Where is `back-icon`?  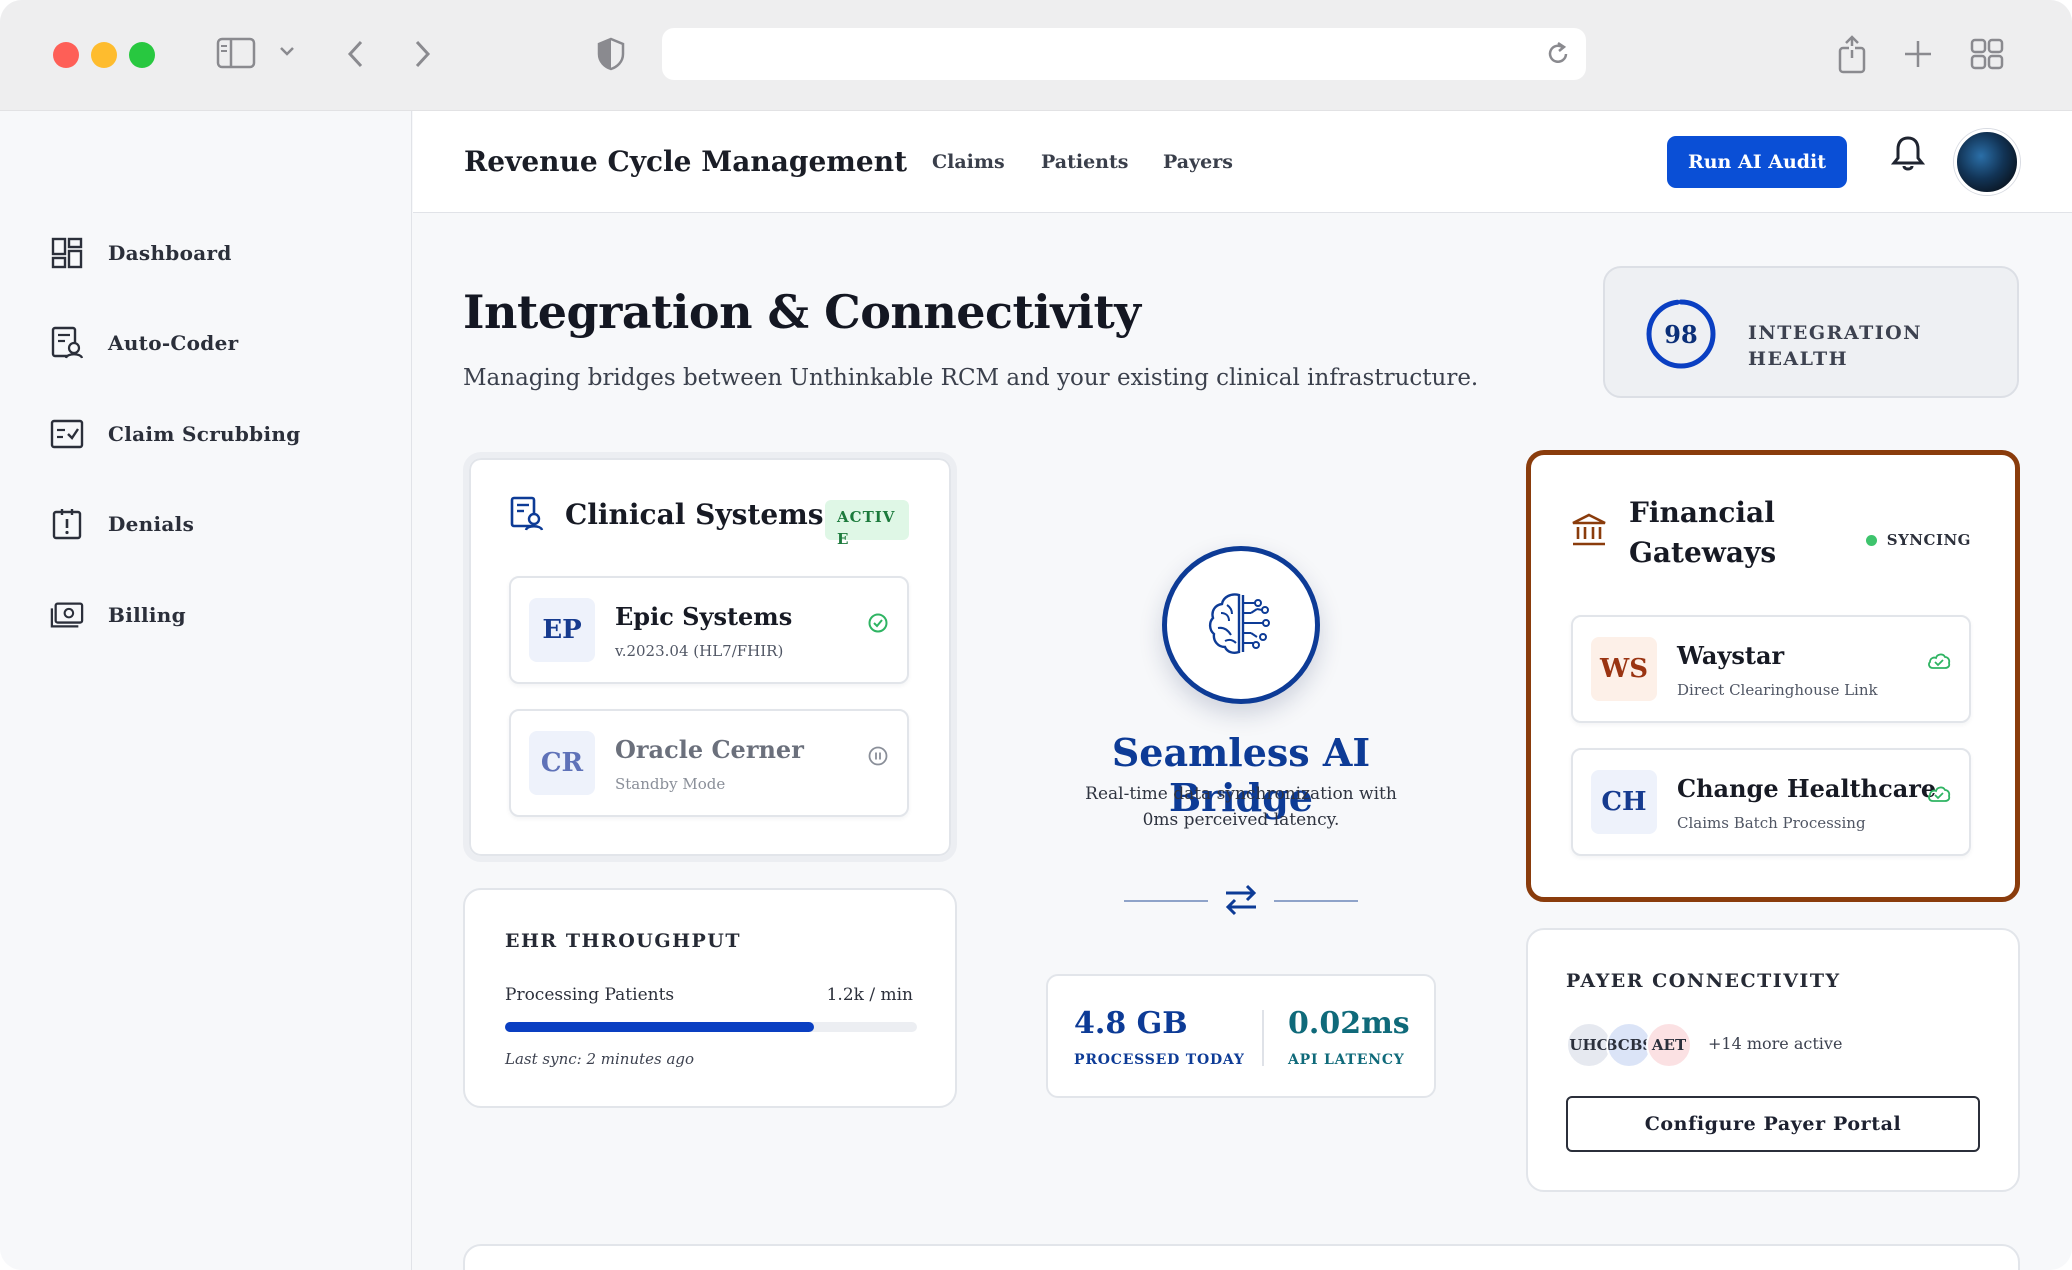
back-icon is located at coordinates (356, 54).